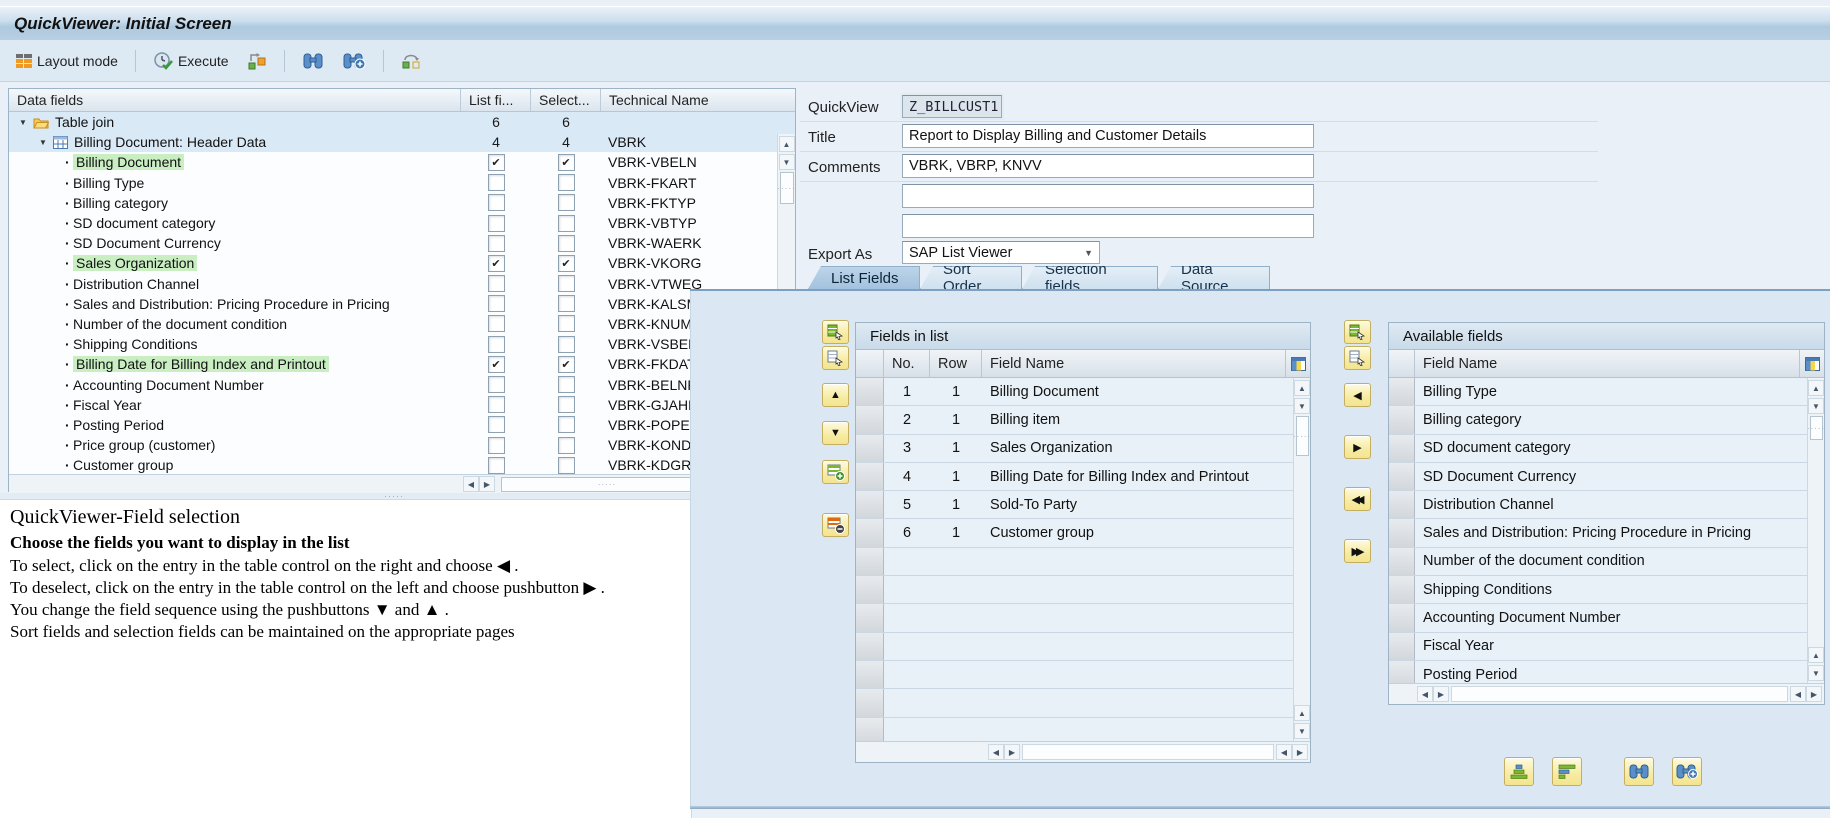 The image size is (1830, 818). What do you see at coordinates (402, 384) in the screenshot?
I see `tree-row-field: Accounting Document Number VBRK-BELNR` at bounding box center [402, 384].